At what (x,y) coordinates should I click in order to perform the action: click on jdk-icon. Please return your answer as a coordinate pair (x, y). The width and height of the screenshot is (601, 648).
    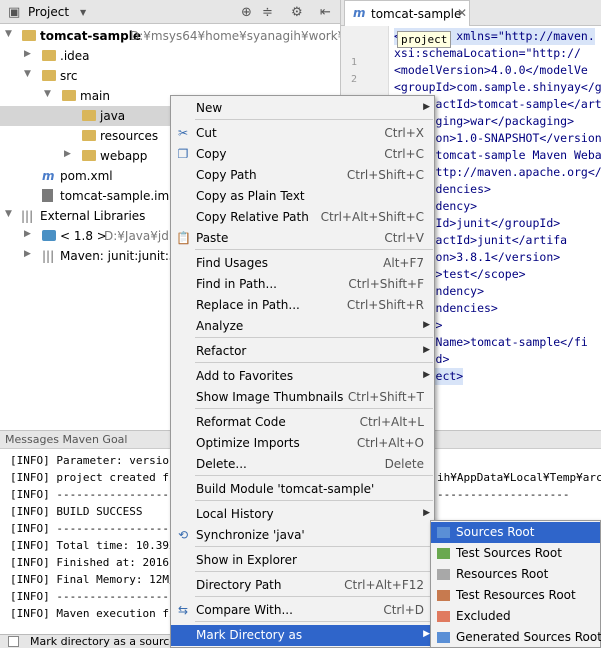
    Looking at the image, I should click on (49, 235).